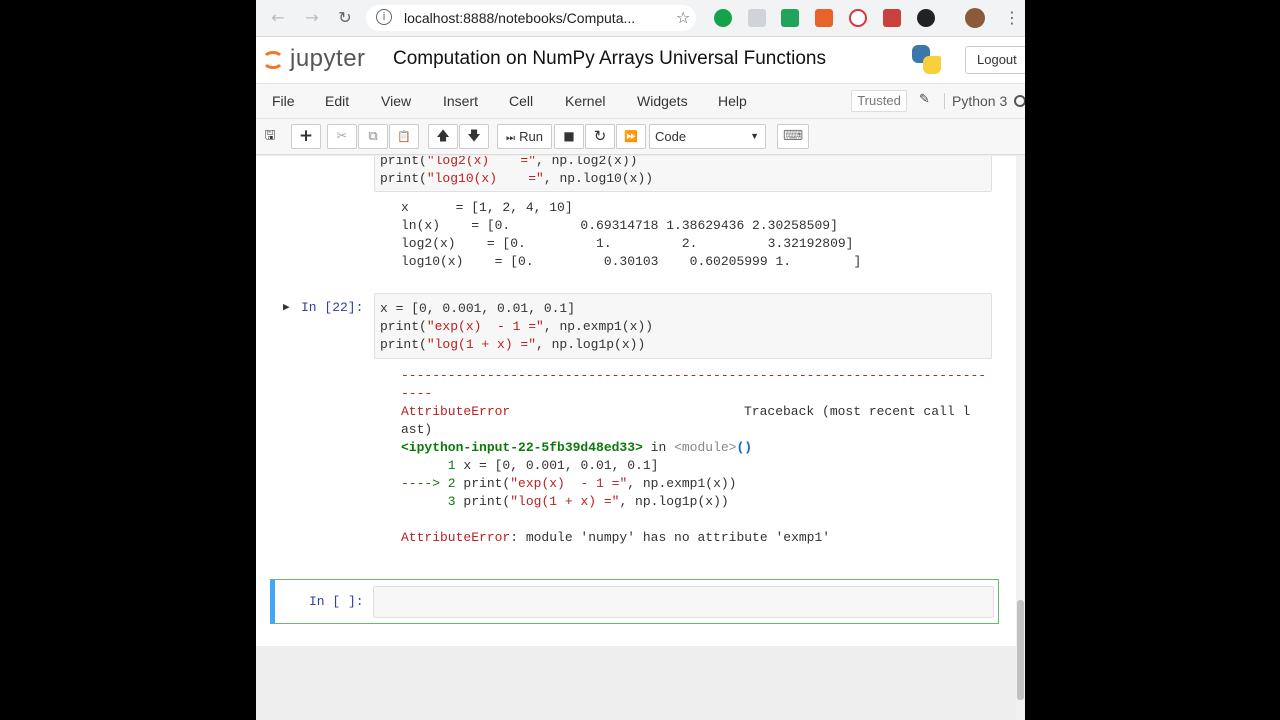 The image size is (1280, 720). I want to click on move-down-icon: 🡇, so click(474, 136).